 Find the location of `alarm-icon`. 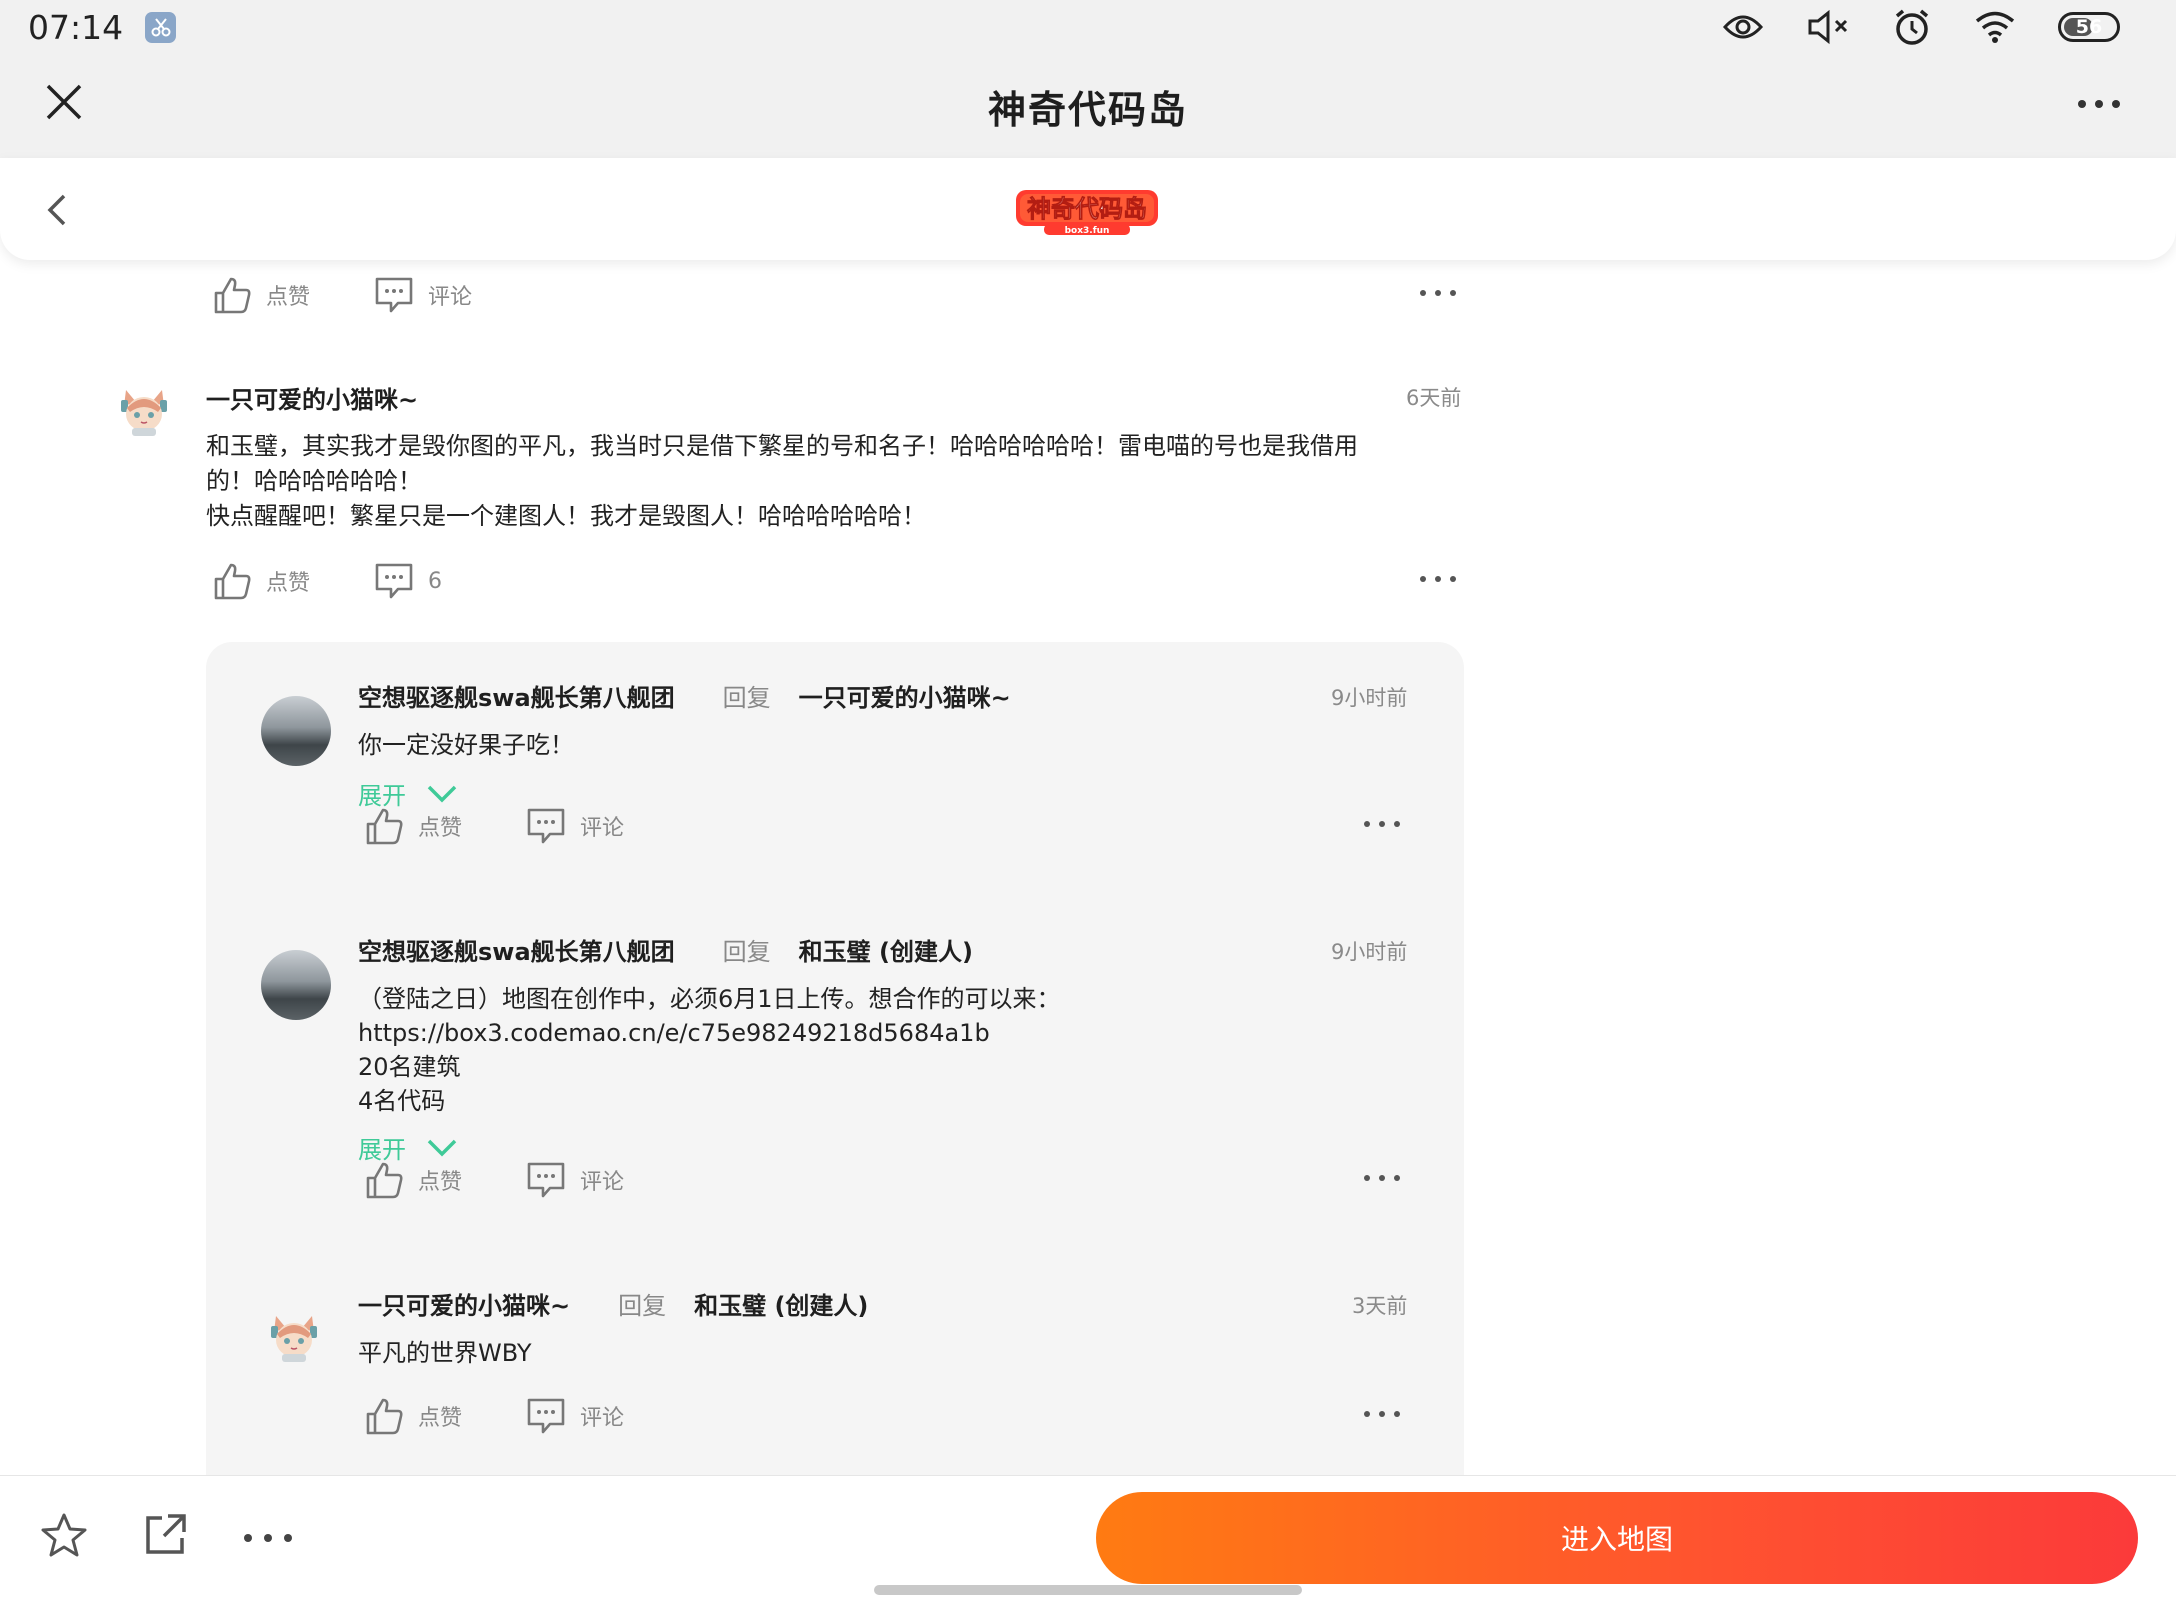

alarm-icon is located at coordinates (1912, 27).